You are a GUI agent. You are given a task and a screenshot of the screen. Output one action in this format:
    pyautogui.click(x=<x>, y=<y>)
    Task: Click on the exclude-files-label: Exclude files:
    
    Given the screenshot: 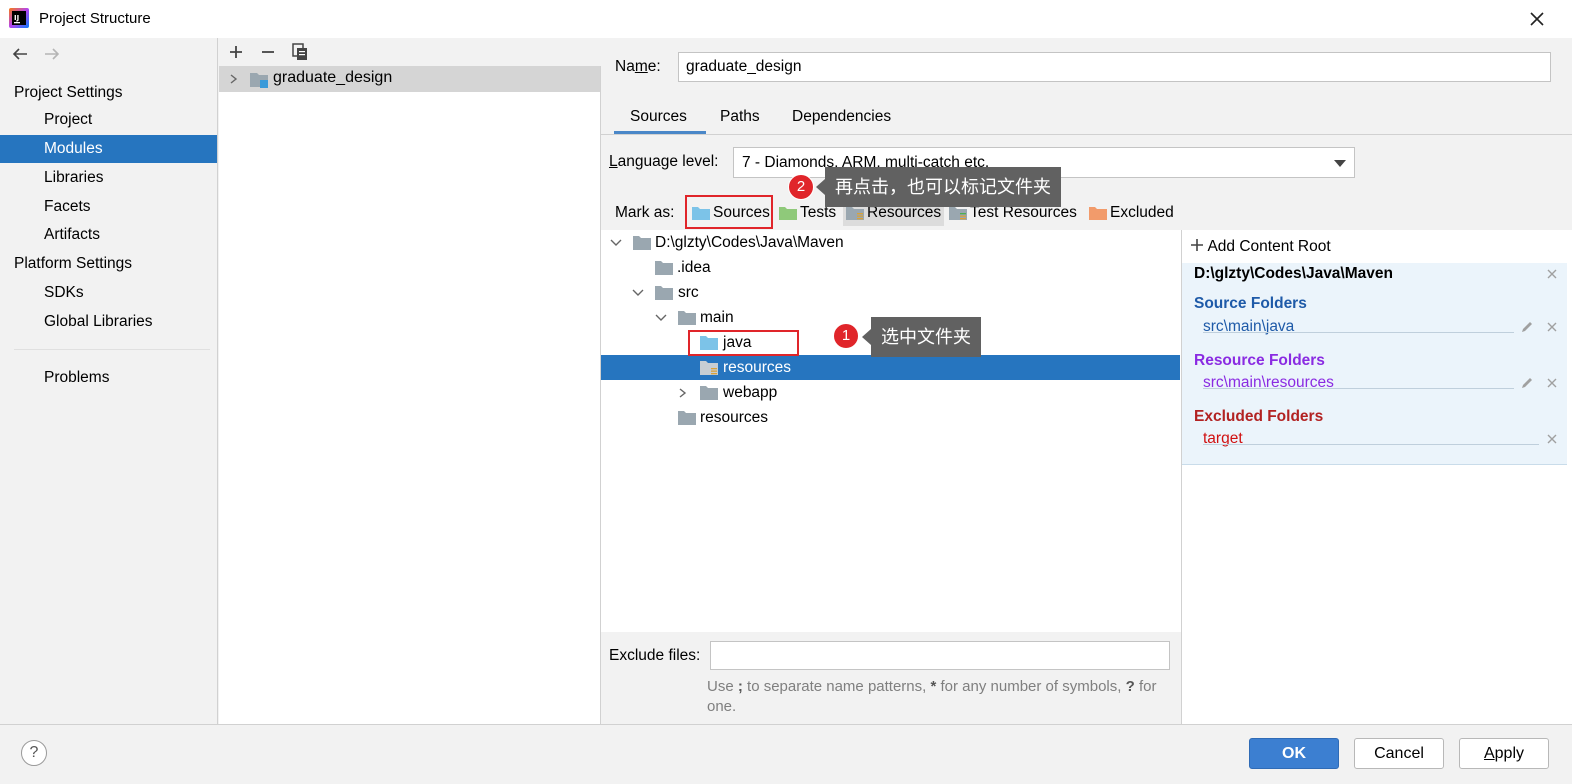 What is the action you would take?
    pyautogui.click(x=655, y=655)
    